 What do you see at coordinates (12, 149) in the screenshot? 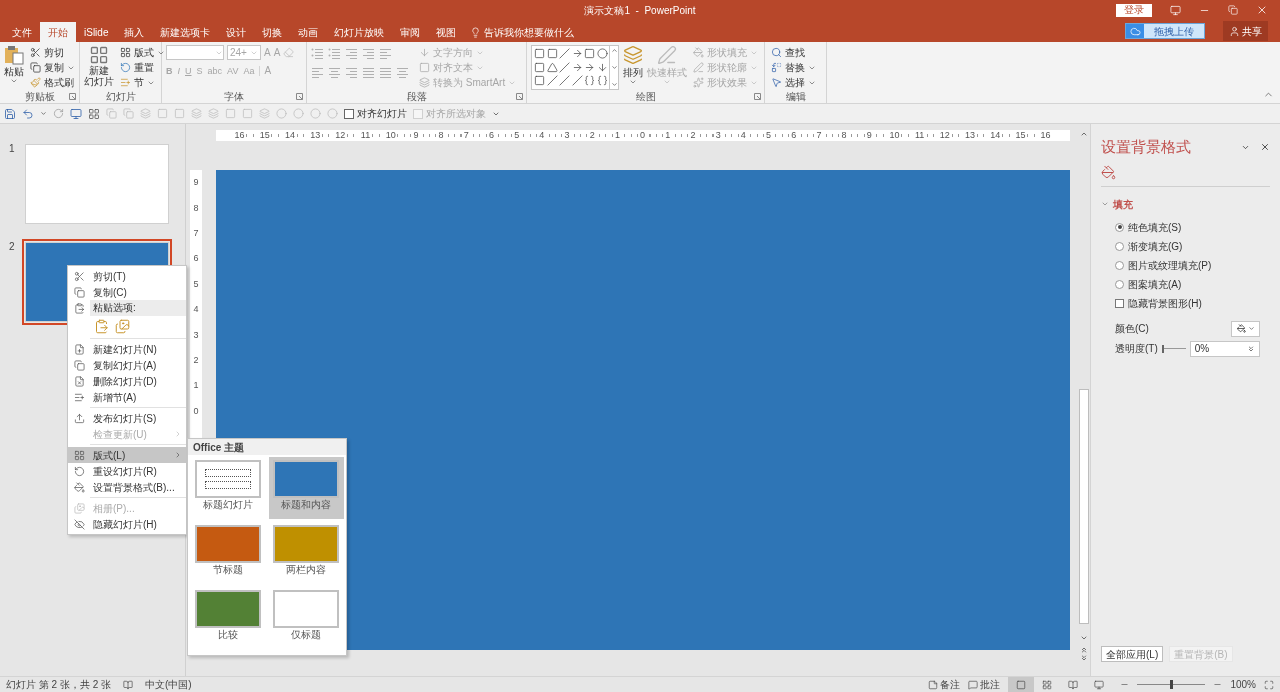
I see `slide-number: 1` at bounding box center [12, 149].